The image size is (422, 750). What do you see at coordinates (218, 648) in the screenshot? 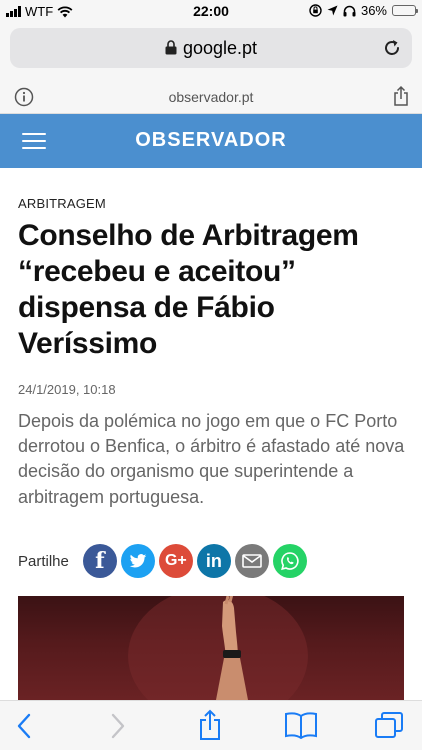
I see `referee-arm-image` at bounding box center [218, 648].